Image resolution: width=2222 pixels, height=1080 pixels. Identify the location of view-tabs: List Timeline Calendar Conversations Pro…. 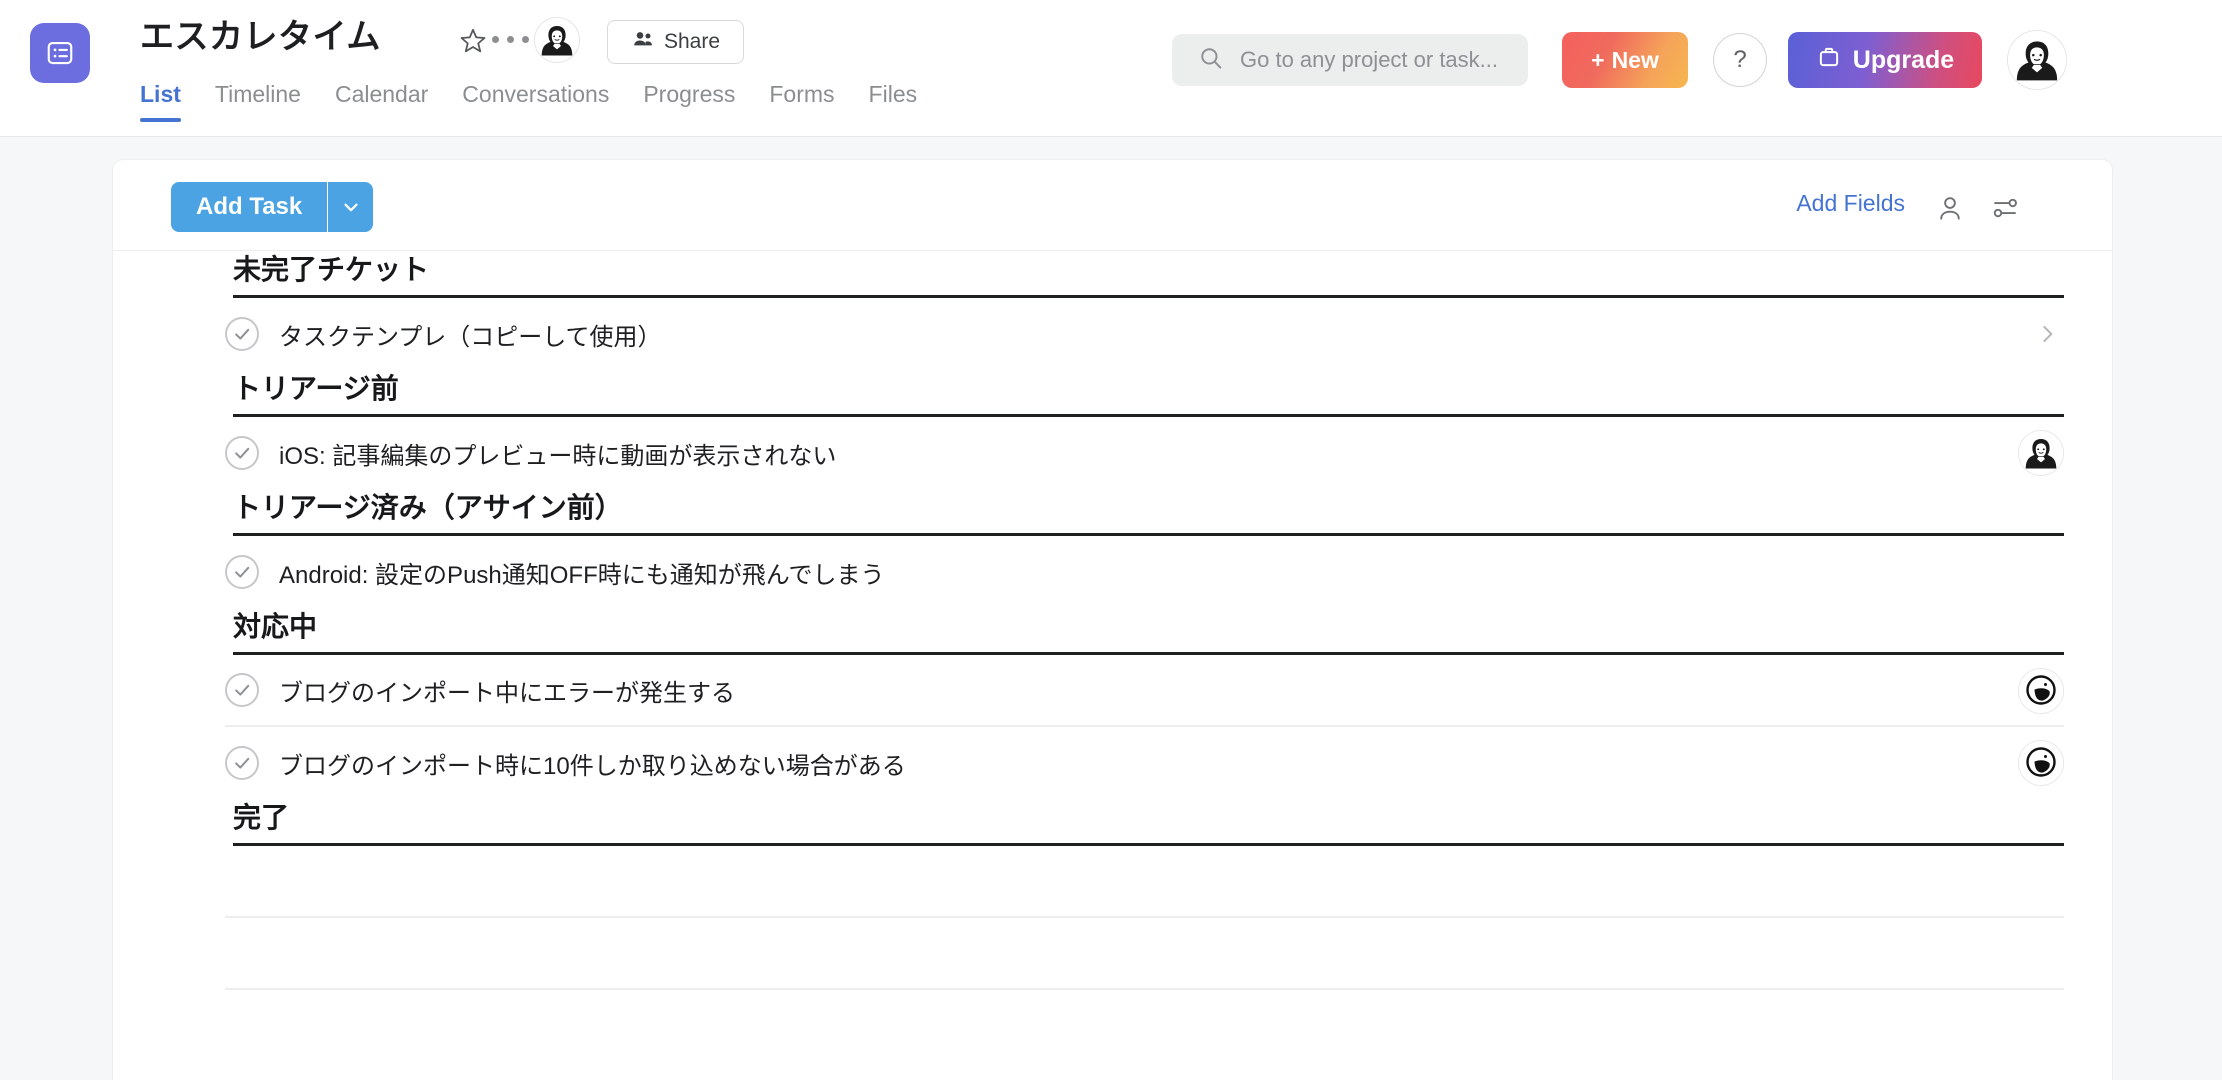
(545, 101).